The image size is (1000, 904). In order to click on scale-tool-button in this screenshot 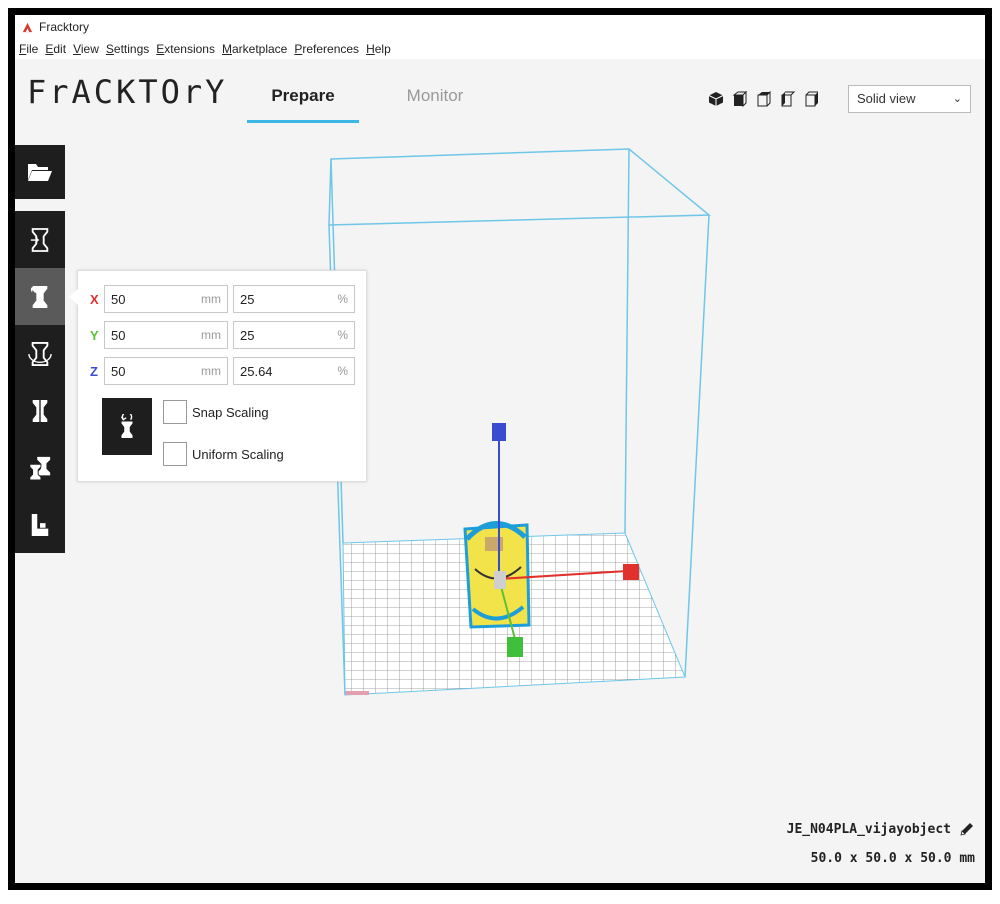, I will do `click(40, 296)`.